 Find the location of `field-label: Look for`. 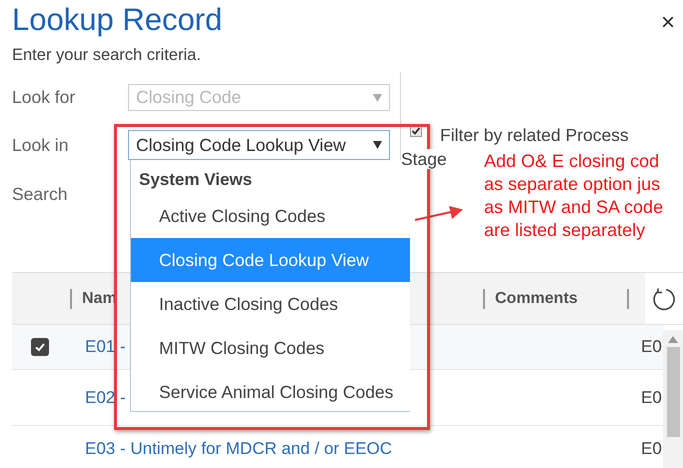

field-label: Look for is located at coordinates (44, 97).